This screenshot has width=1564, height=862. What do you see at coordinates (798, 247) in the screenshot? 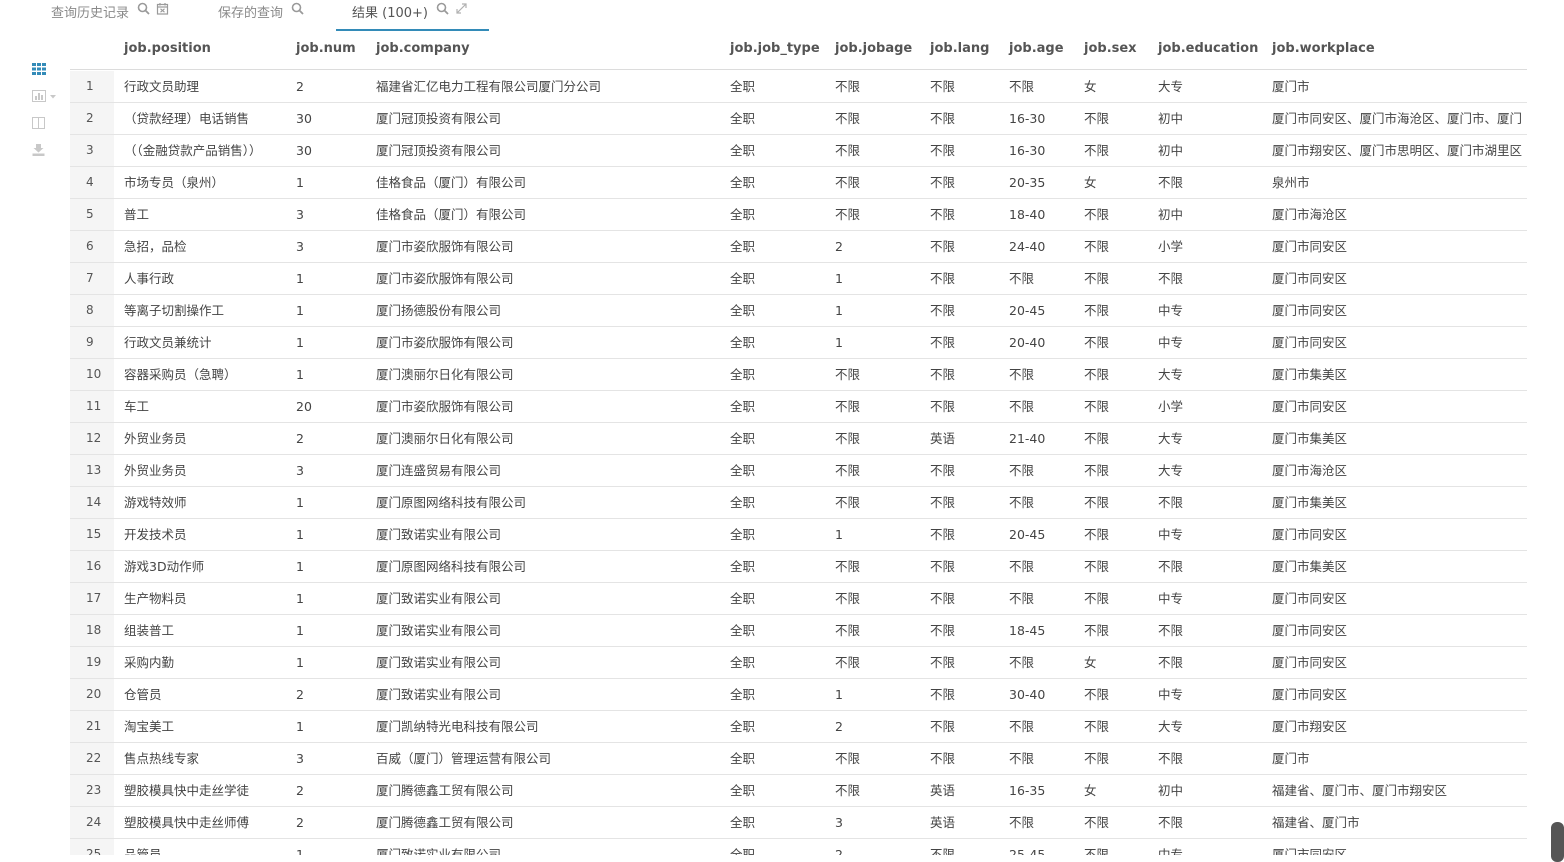
I see `table-row: 6 急招，品检 3 厦门市姿欣服饰有限公司 全职 2 不限 24-40 不限 小学 厦门市同安区` at bounding box center [798, 247].